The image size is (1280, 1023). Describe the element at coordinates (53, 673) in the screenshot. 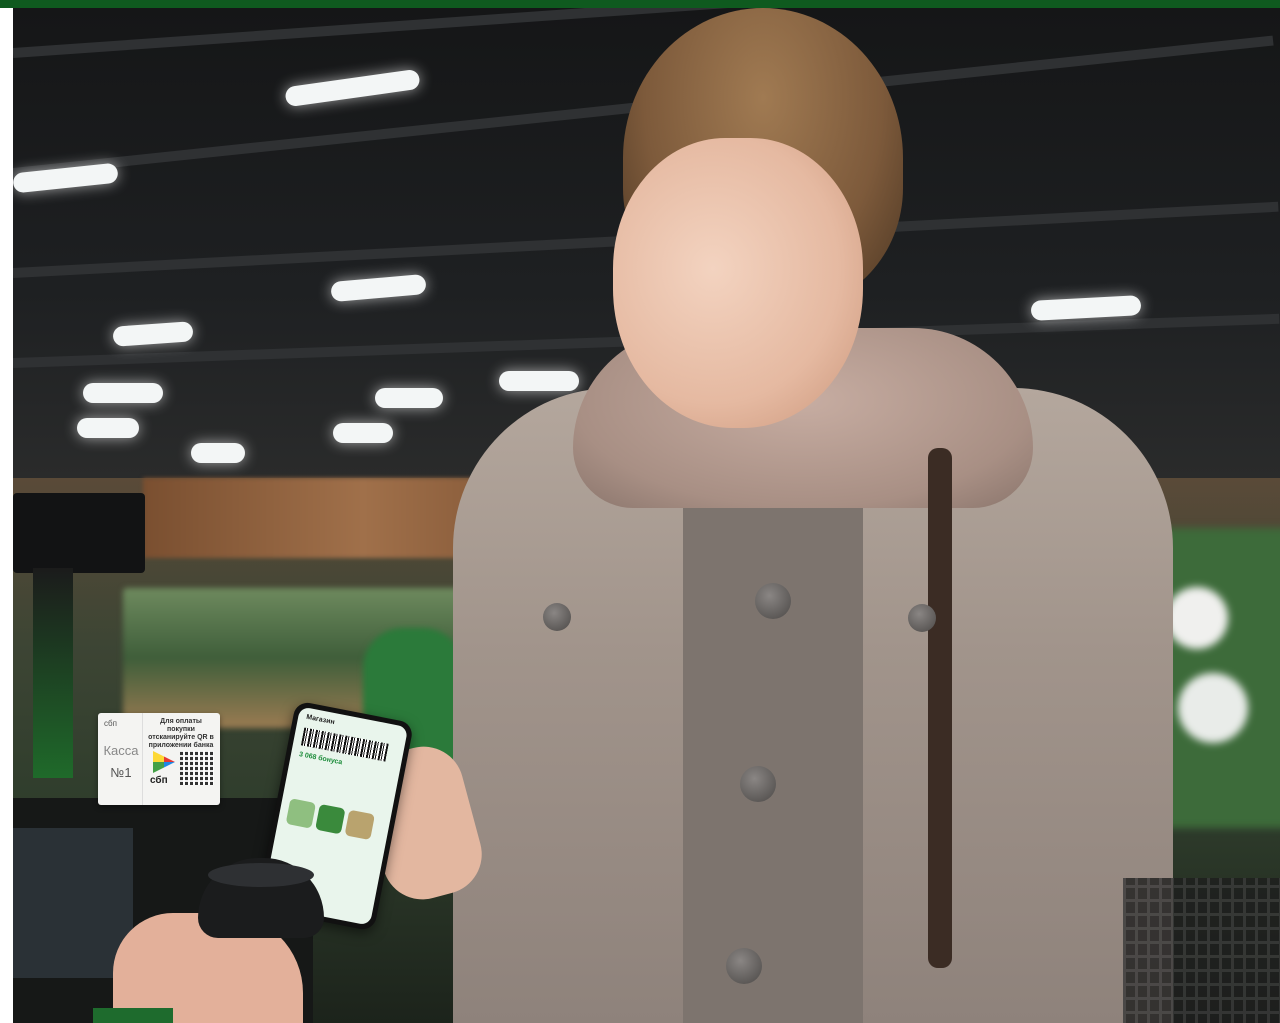

I see `terminal-pole` at that location.